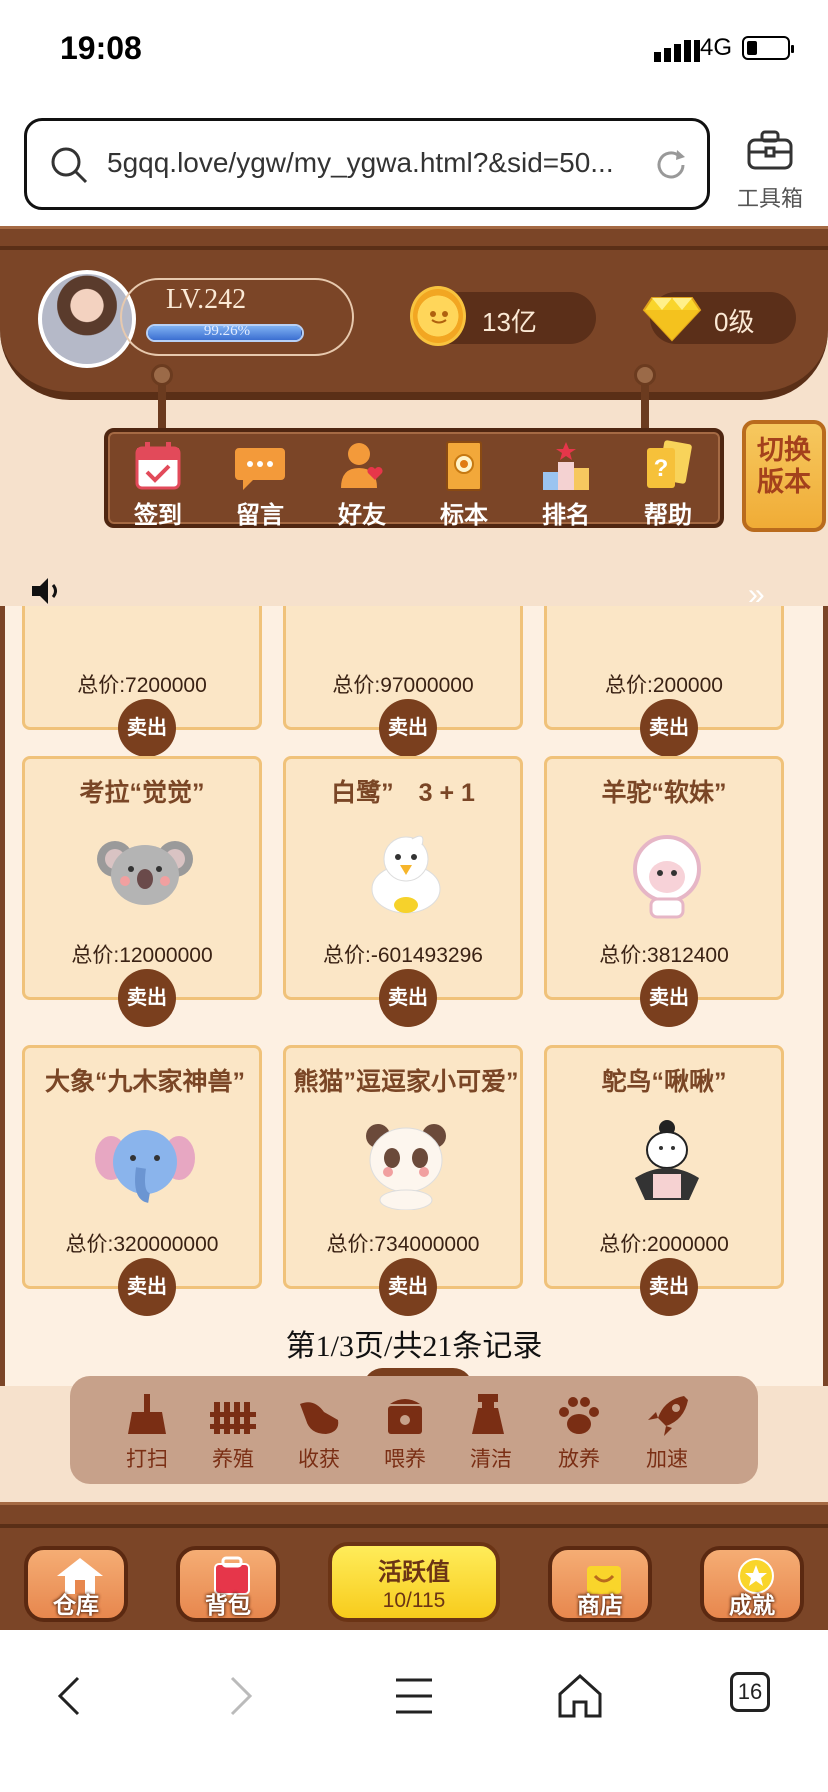 The height and width of the screenshot is (1792, 828). I want to click on specimen-book-icon, so click(464, 466).